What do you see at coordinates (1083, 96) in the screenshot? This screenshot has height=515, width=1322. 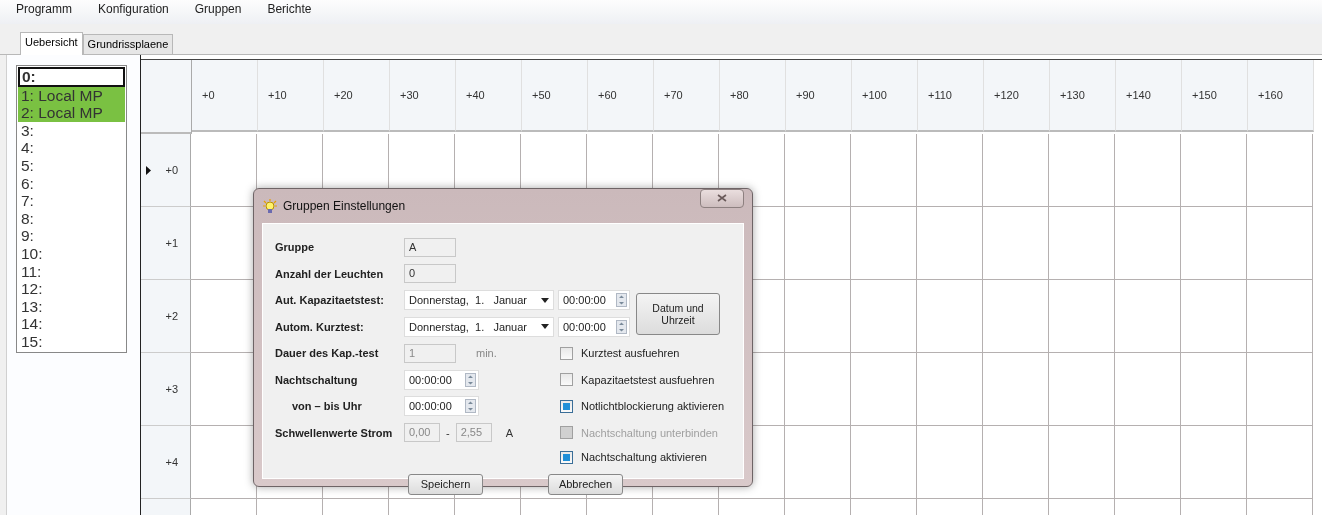 I see `column-header: +130` at bounding box center [1083, 96].